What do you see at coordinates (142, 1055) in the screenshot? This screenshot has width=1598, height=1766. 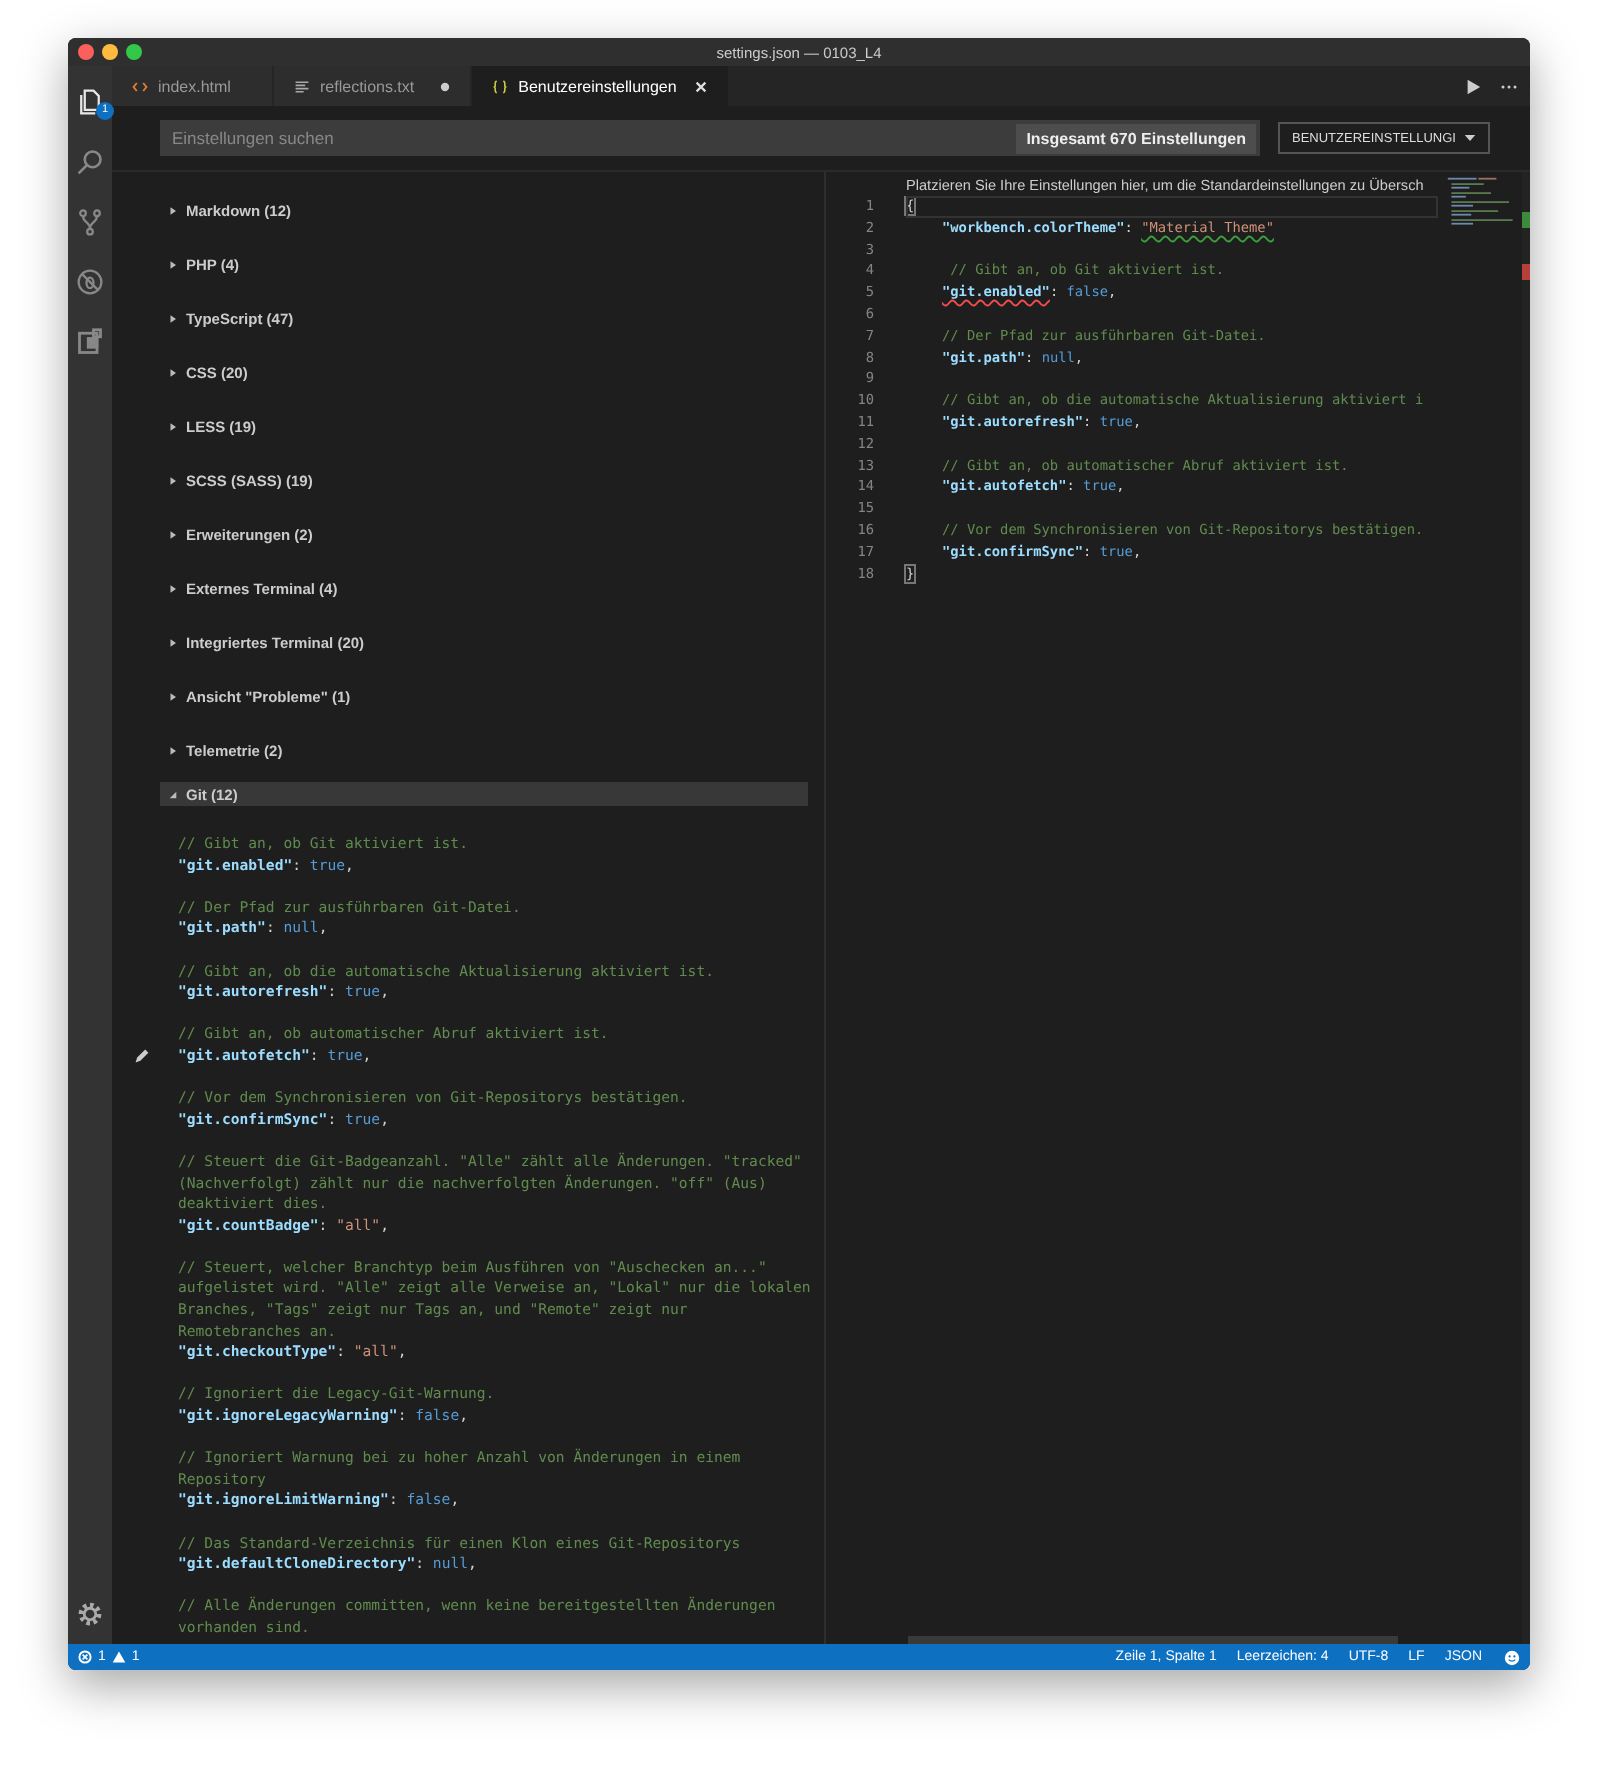 I see `pencil-icon` at bounding box center [142, 1055].